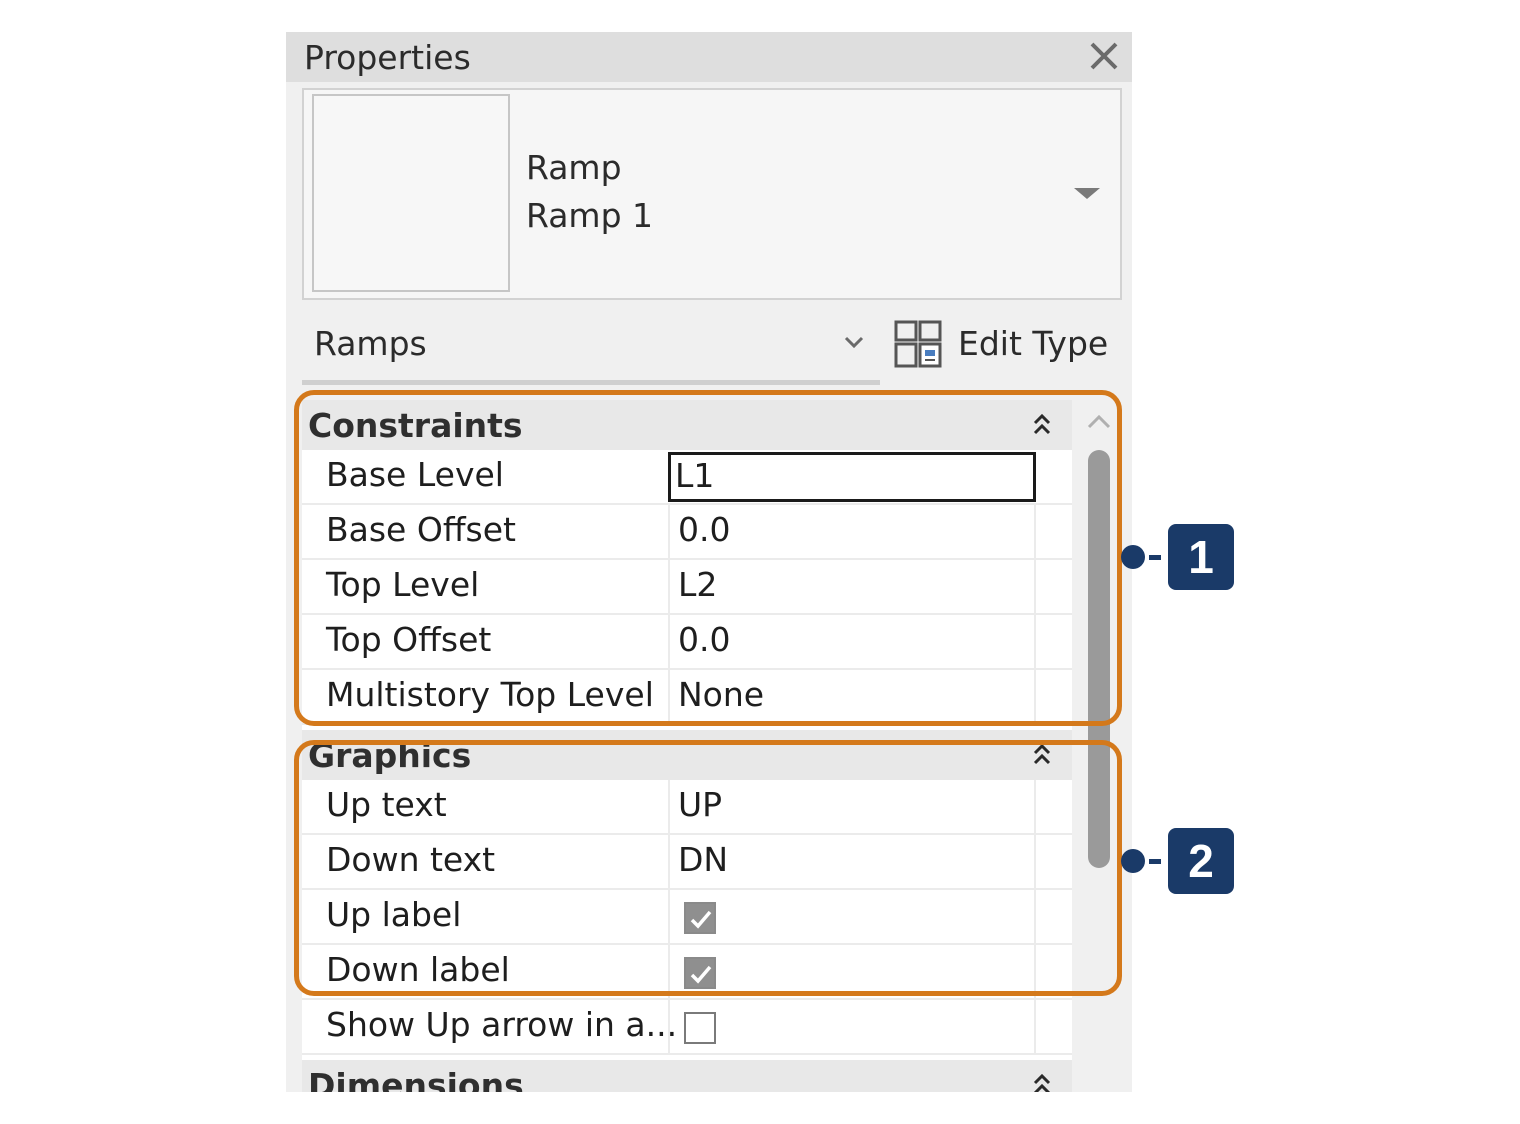 The height and width of the screenshot is (1124, 1520). I want to click on filter-label: Ramps, so click(370, 343).